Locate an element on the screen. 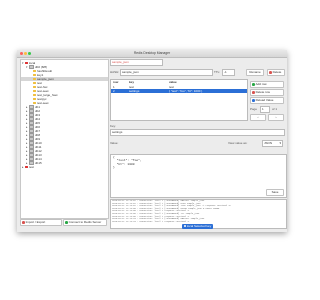 The width and height of the screenshot is (320, 300). value-editor: { "test": "foo", "bt": 1000 } Save is located at coordinates (198, 176).